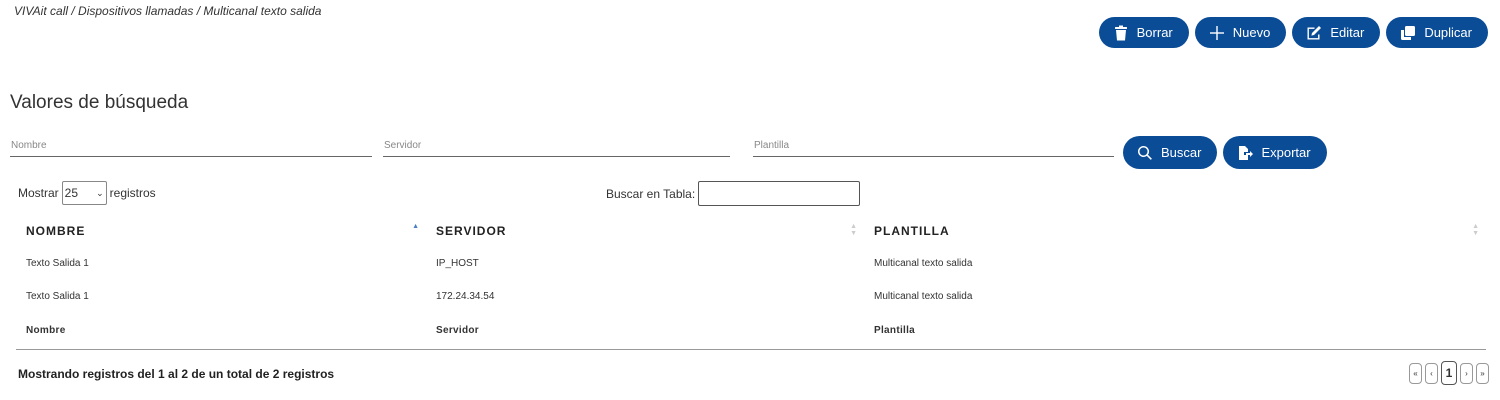 Image resolution: width=1500 pixels, height=400 pixels. What do you see at coordinates (1145, 152) in the screenshot?
I see `search-icon` at bounding box center [1145, 152].